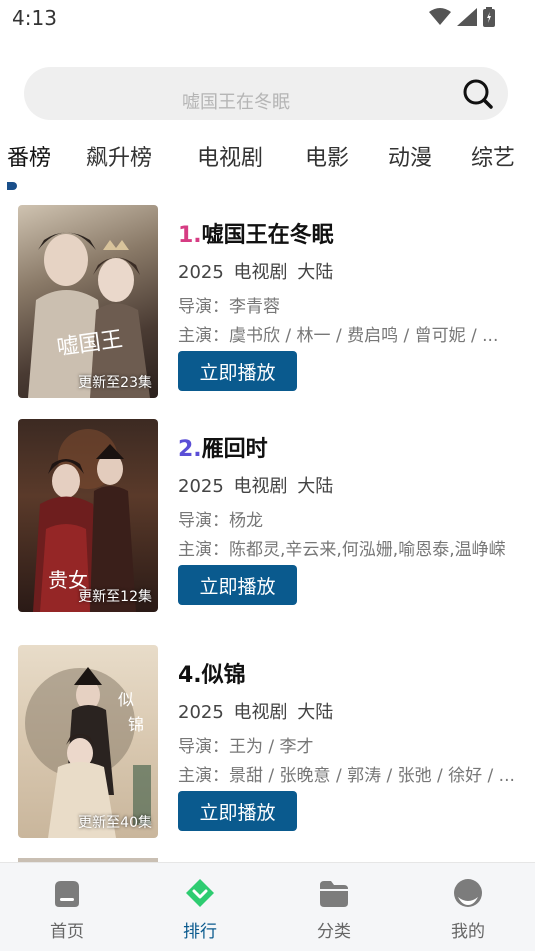 This screenshot has height=951, width=535. I want to click on poster-art: 似 锦, so click(88, 752).